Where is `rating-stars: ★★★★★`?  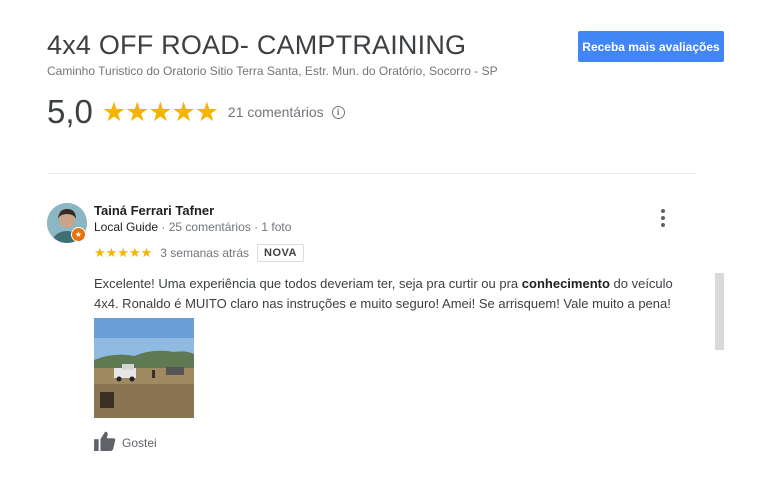
rating-stars: ★★★★★ is located at coordinates (160, 111).